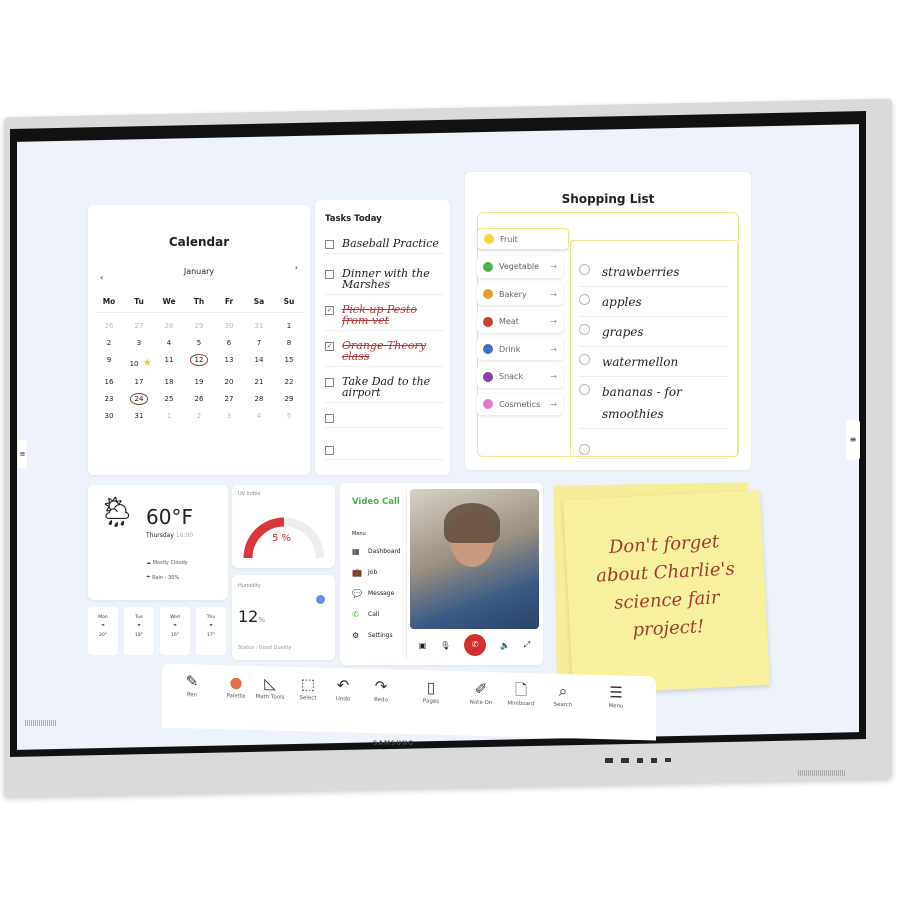 The image size is (900, 900). What do you see at coordinates (853, 440) in the screenshot?
I see `right-side-handle-icon: ≡` at bounding box center [853, 440].